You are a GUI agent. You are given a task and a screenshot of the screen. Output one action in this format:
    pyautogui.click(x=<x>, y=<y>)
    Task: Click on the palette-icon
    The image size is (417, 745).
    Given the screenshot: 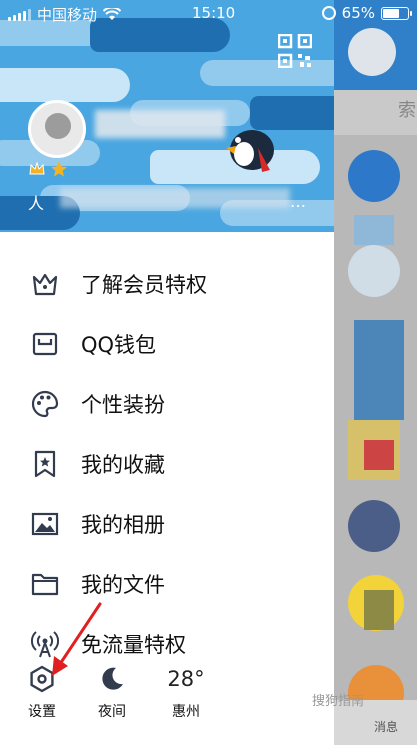 What is the action you would take?
    pyautogui.click(x=45, y=404)
    